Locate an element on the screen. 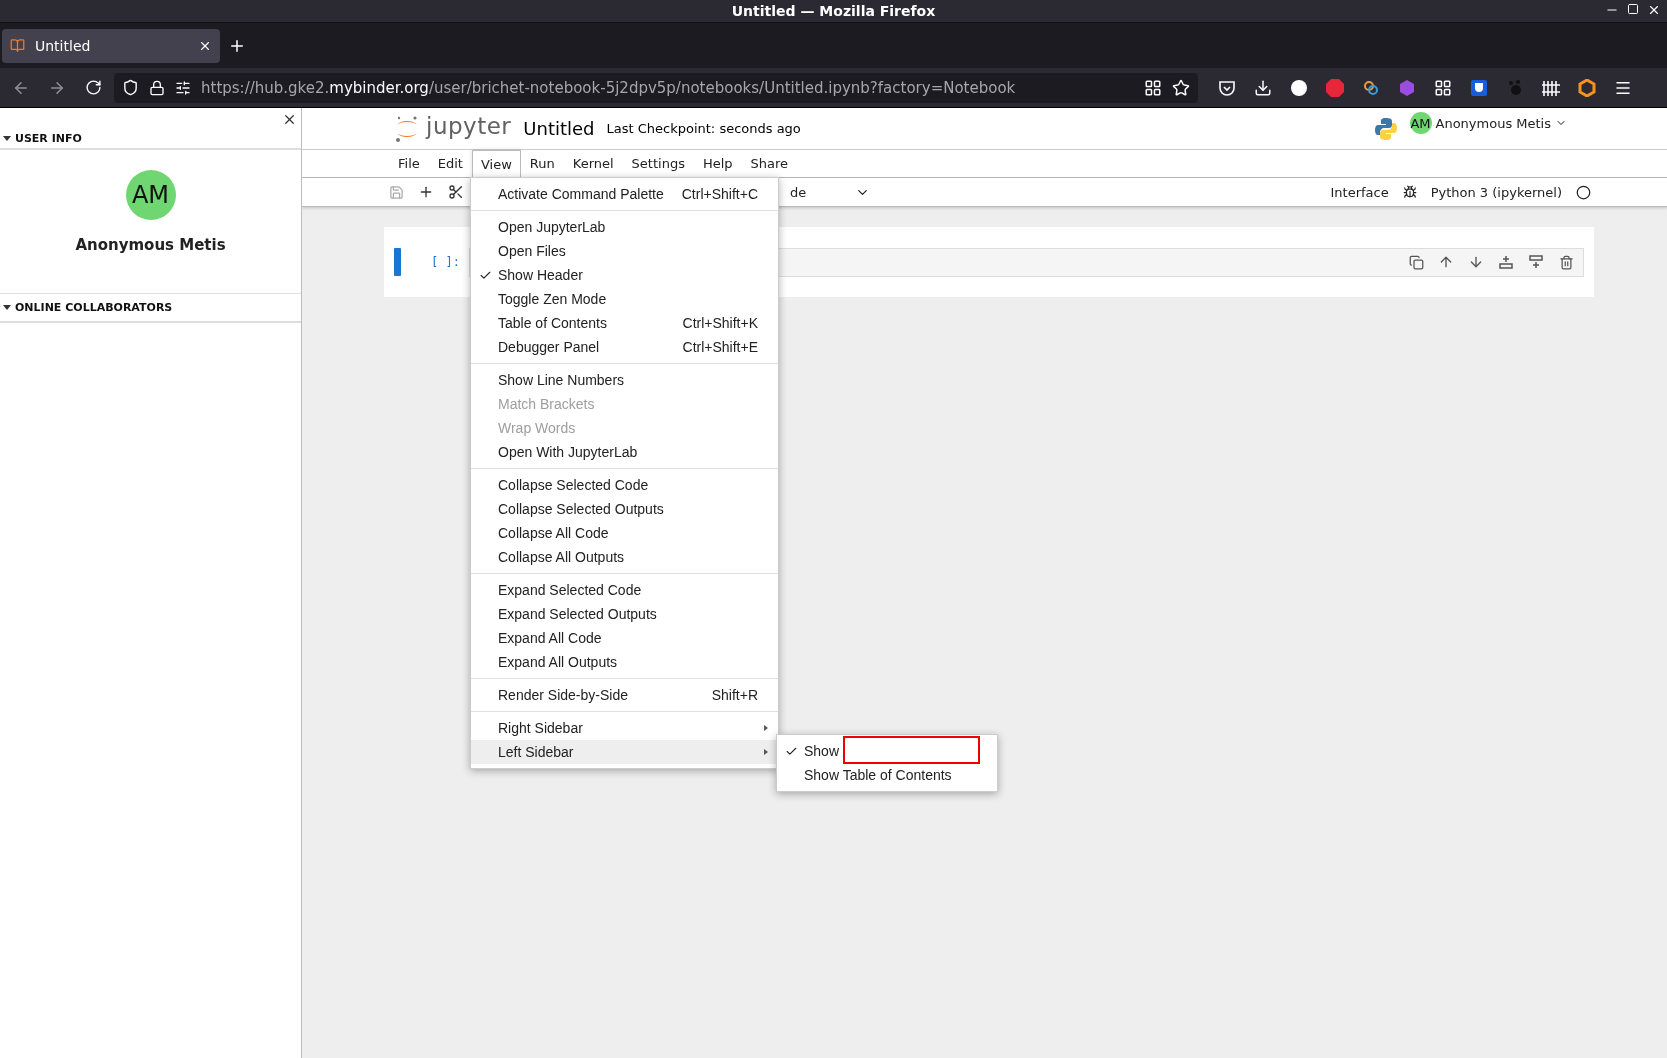 This screenshot has height=1058, width=1667. bug-icon is located at coordinates (1409, 192).